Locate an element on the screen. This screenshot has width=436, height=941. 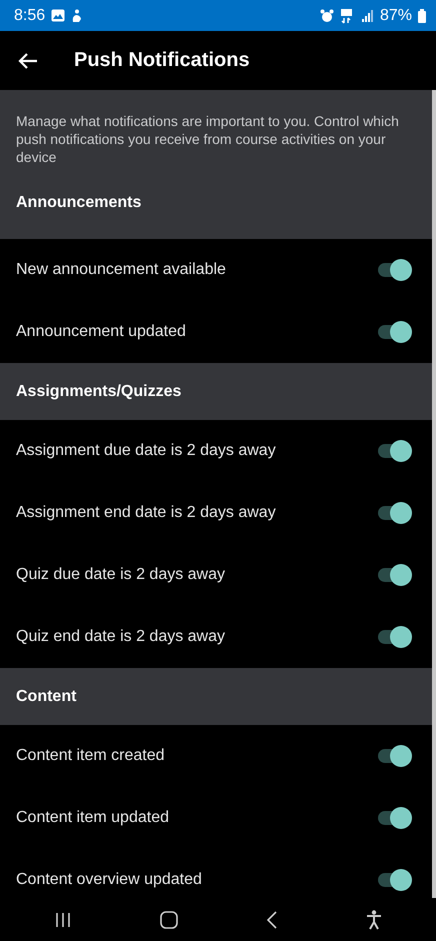
setting-label: Assignment due date is 2 days away is located at coordinates (146, 451).